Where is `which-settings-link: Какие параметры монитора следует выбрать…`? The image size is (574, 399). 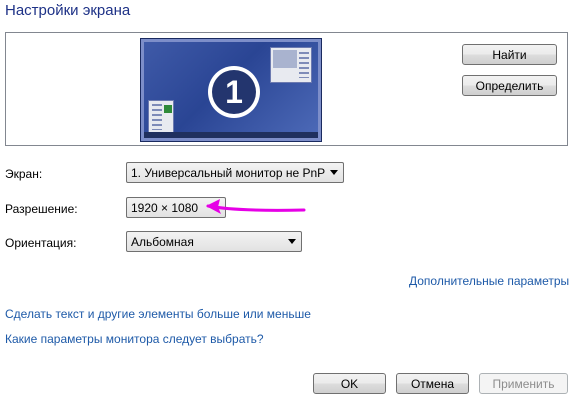
which-settings-link: Какие параметры монитора следует выбрать… is located at coordinates (134, 339).